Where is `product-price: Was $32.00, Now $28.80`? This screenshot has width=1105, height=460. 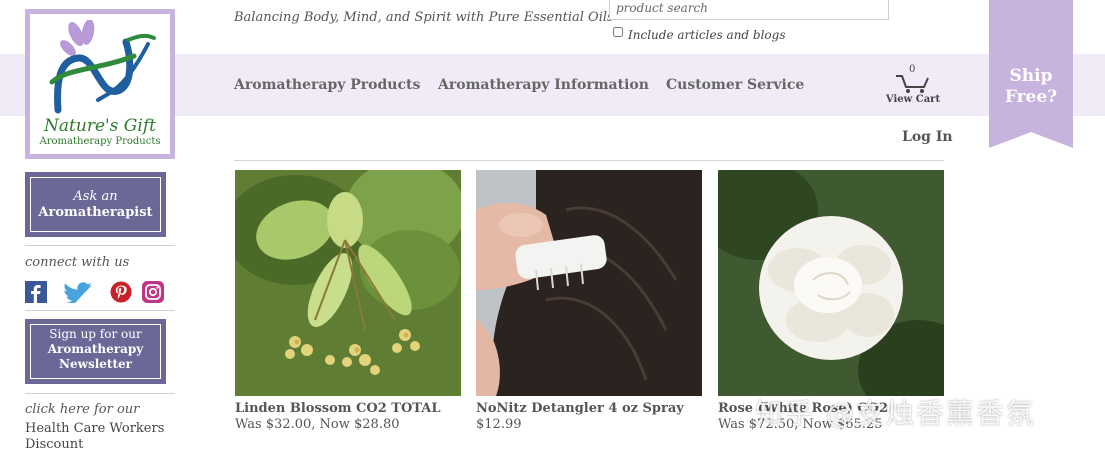
product-price: Was $32.00, Now $28.80 is located at coordinates (317, 424).